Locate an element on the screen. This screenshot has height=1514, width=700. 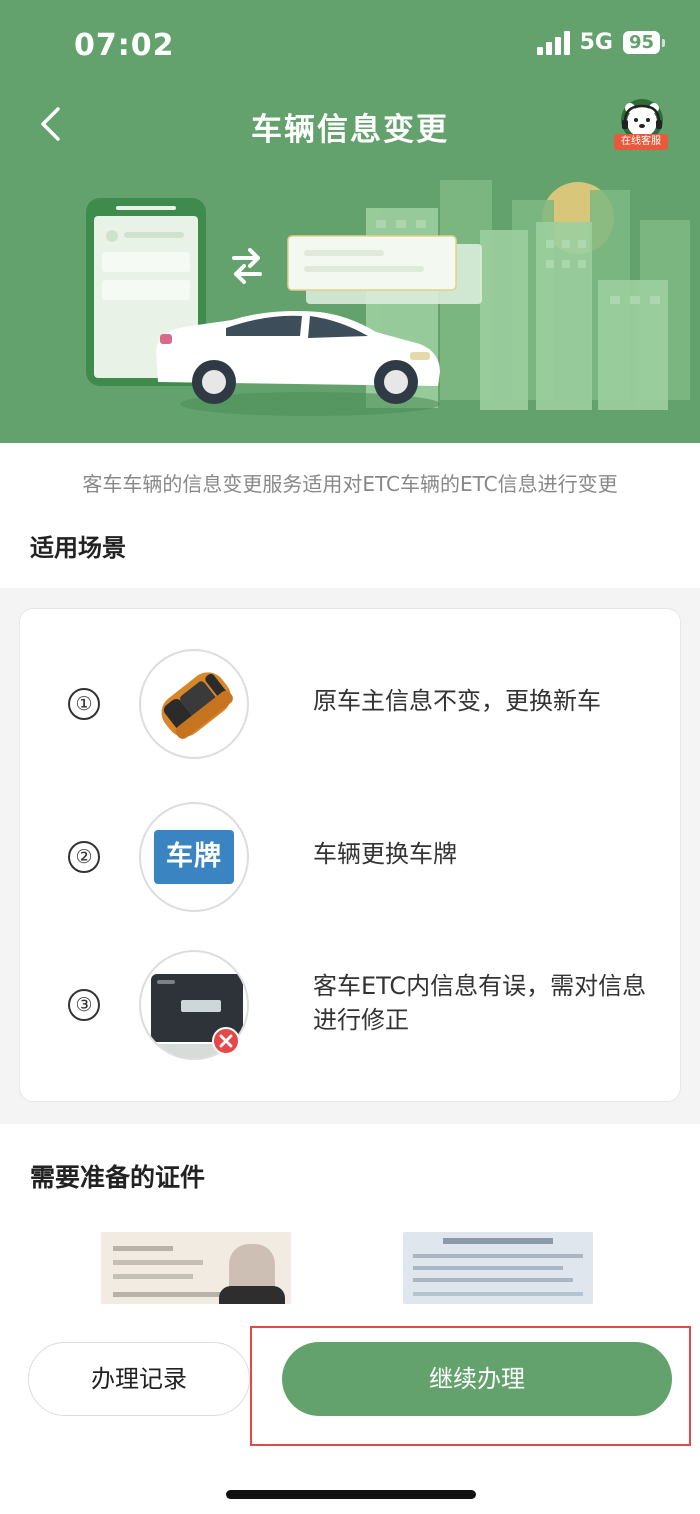
scenario-item: ③ 客车ETC内信息有误，需对信息进行修正 is located at coordinates (351, 1007).